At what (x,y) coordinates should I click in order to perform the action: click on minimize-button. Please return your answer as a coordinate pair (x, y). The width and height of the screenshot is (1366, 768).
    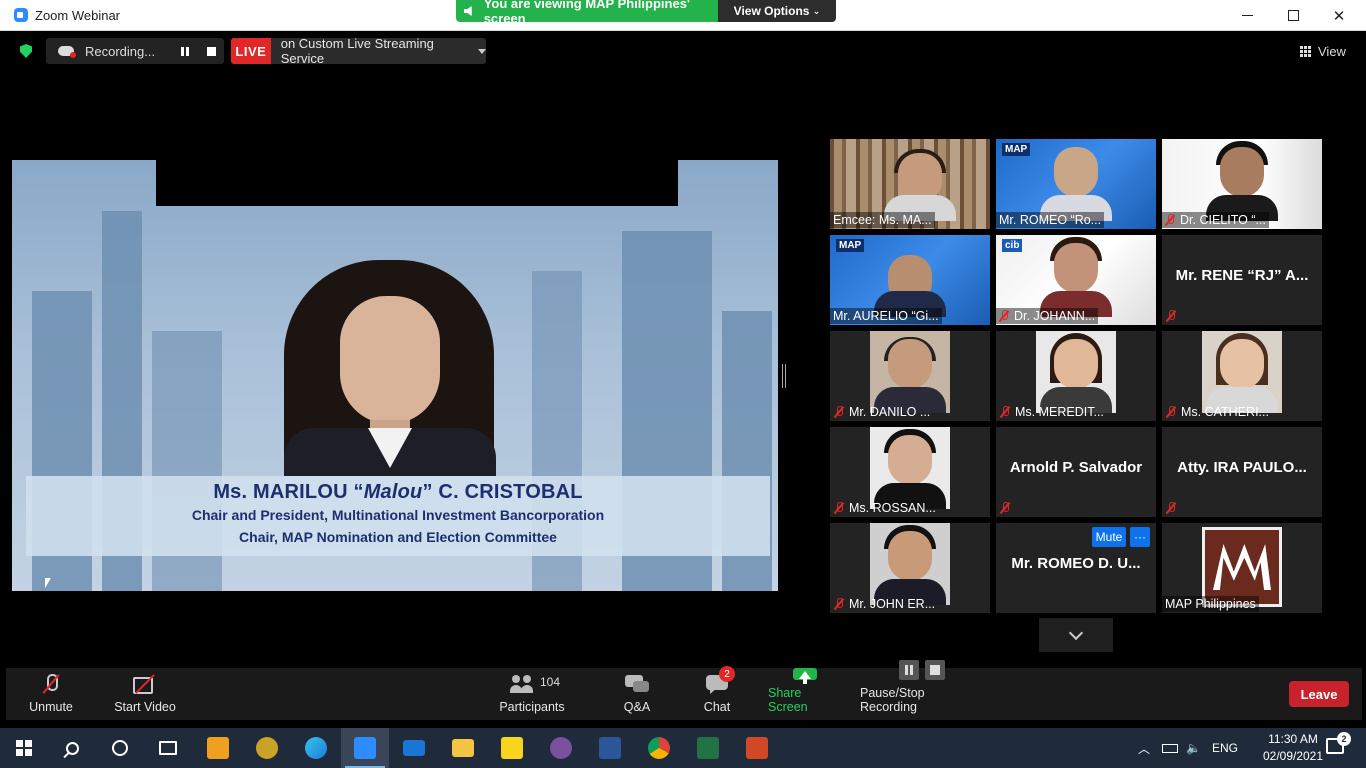
    Looking at the image, I should click on (1247, 15).